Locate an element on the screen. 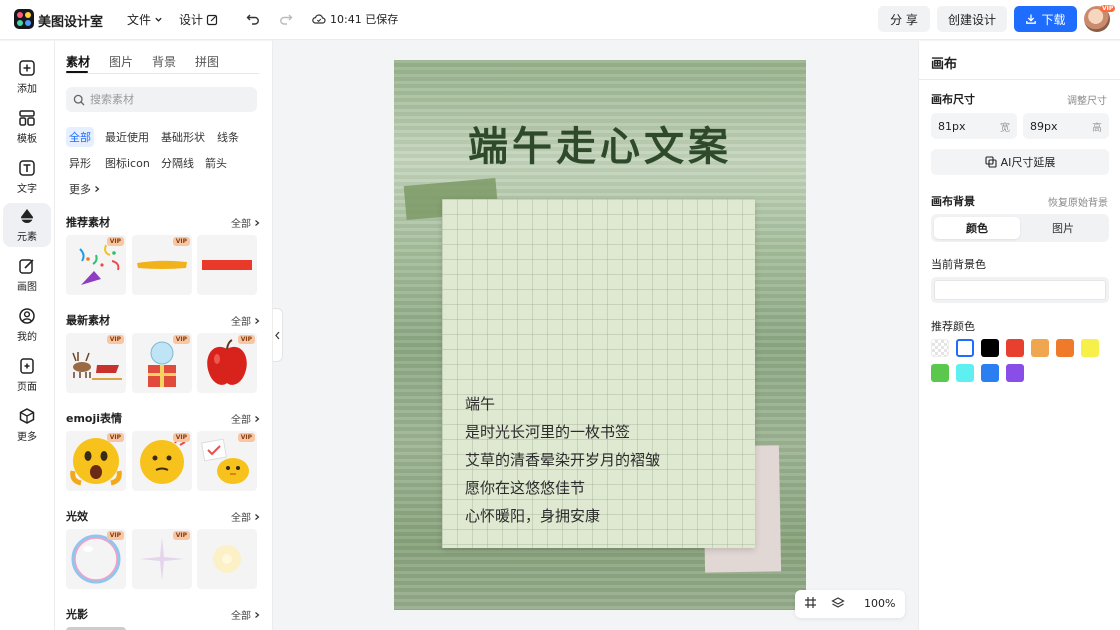  chip-more-label: 更多 is located at coordinates (80, 189).